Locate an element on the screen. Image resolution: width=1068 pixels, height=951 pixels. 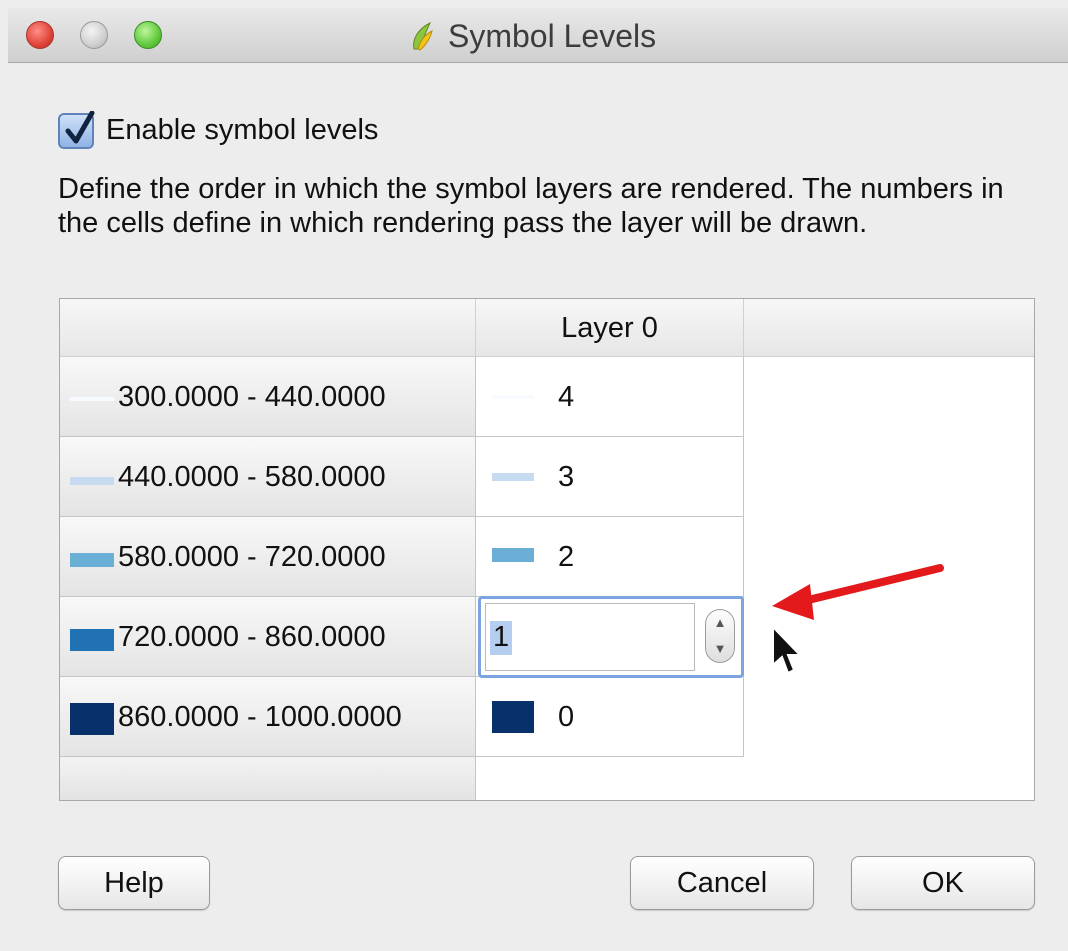
row-header: 300.0000 - 440.0000 is located at coordinates (268, 397).